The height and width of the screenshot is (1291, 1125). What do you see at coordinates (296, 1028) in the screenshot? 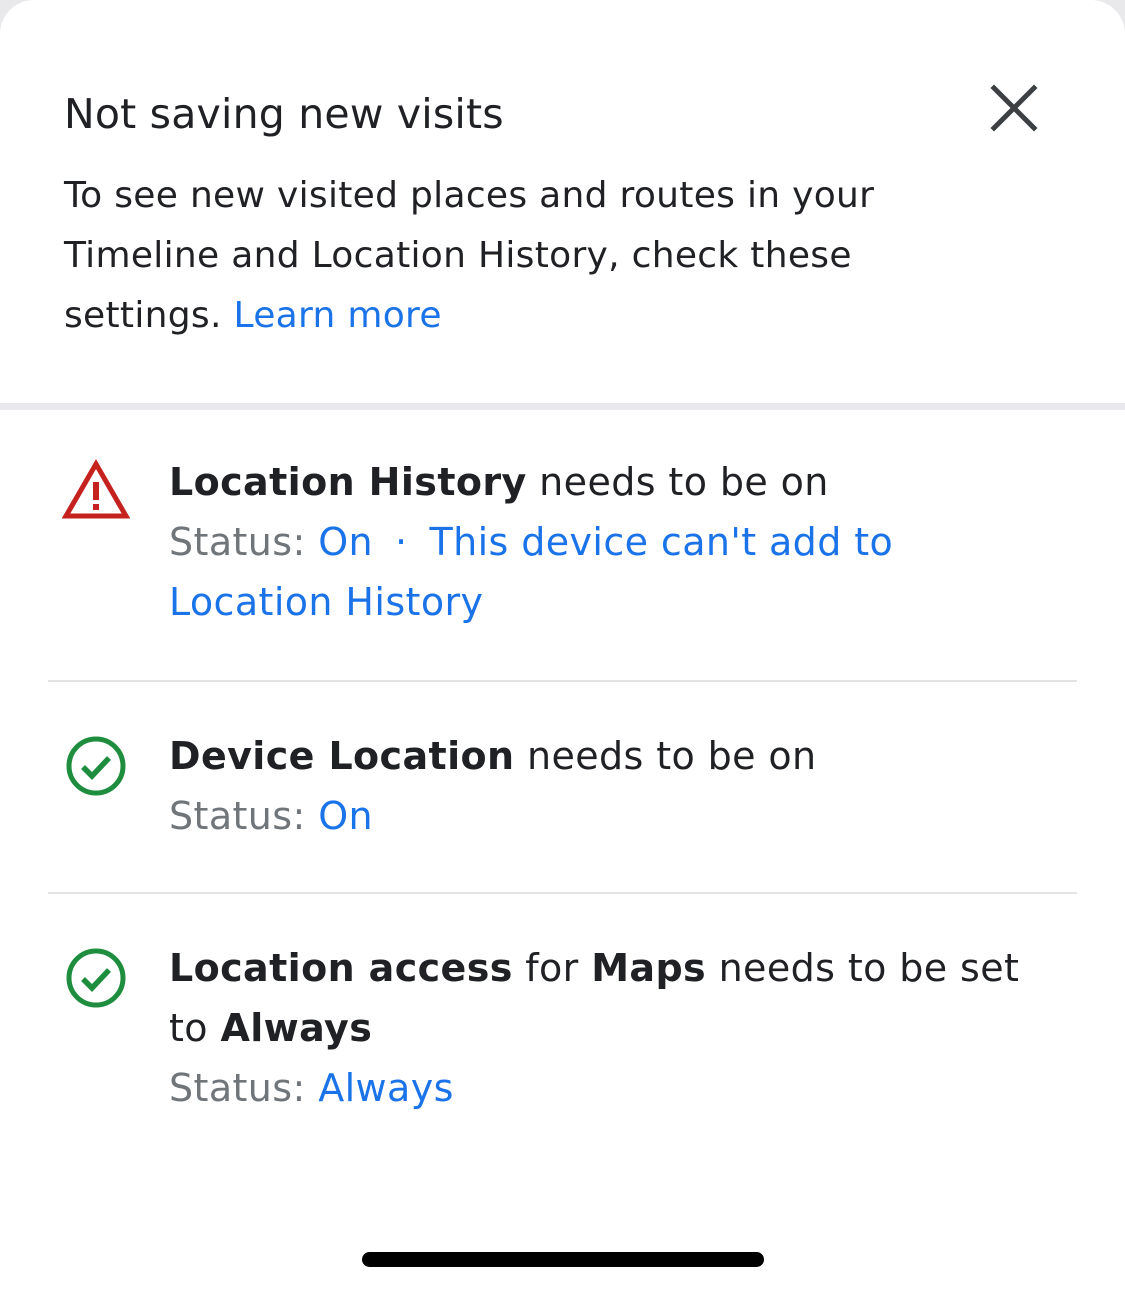
I see `setting-title-bold: Always` at bounding box center [296, 1028].